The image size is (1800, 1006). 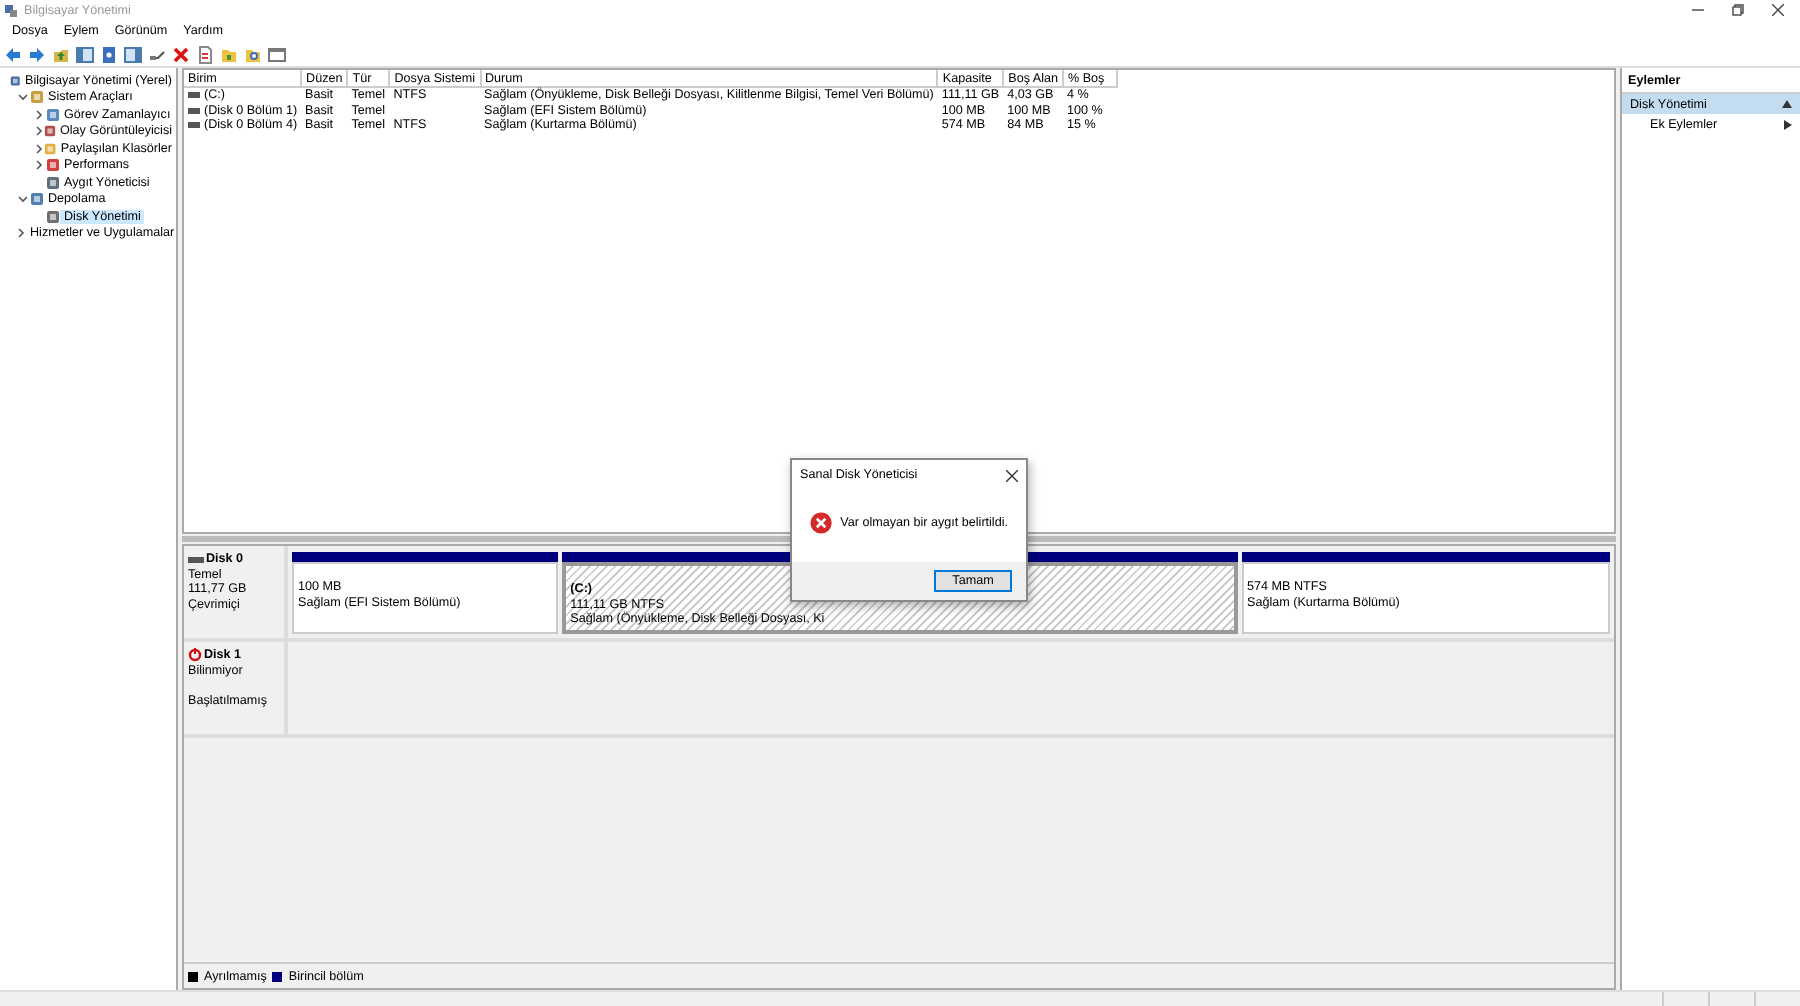 I want to click on gauge-icon, so click(x=53, y=165).